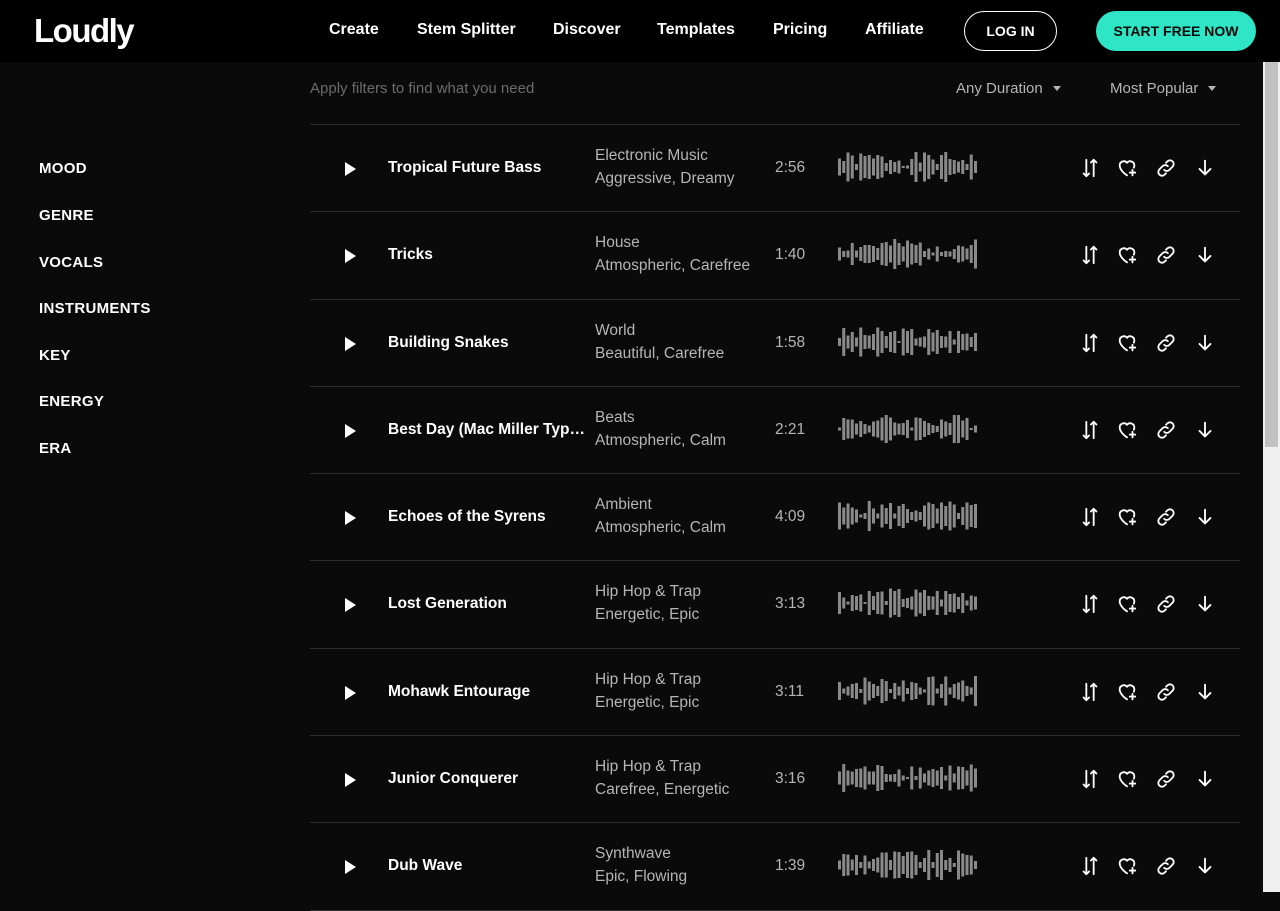 The width and height of the screenshot is (1280, 911). I want to click on sidebar-item-mood: MOOD, so click(63, 168).